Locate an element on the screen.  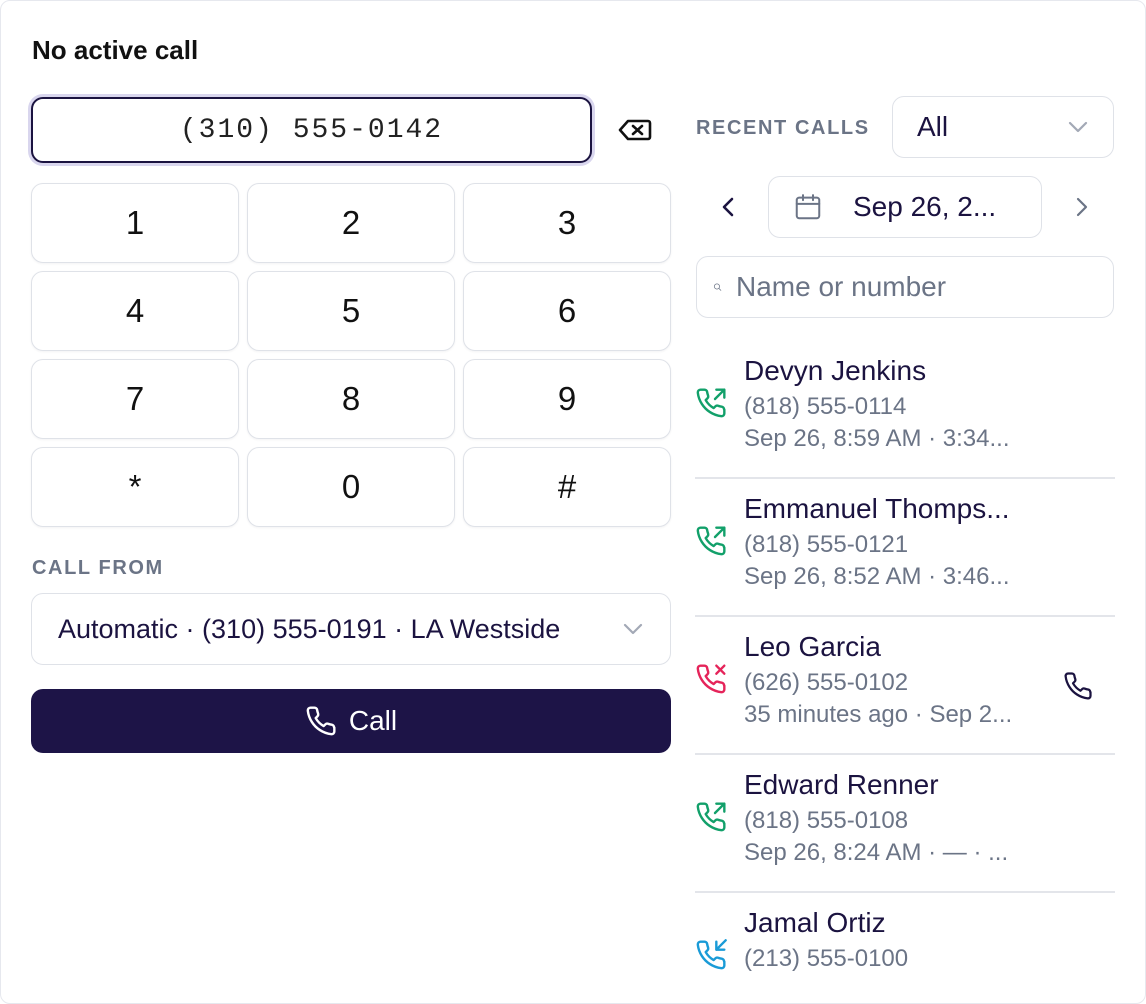
chevron-right-icon is located at coordinates (1082, 207).